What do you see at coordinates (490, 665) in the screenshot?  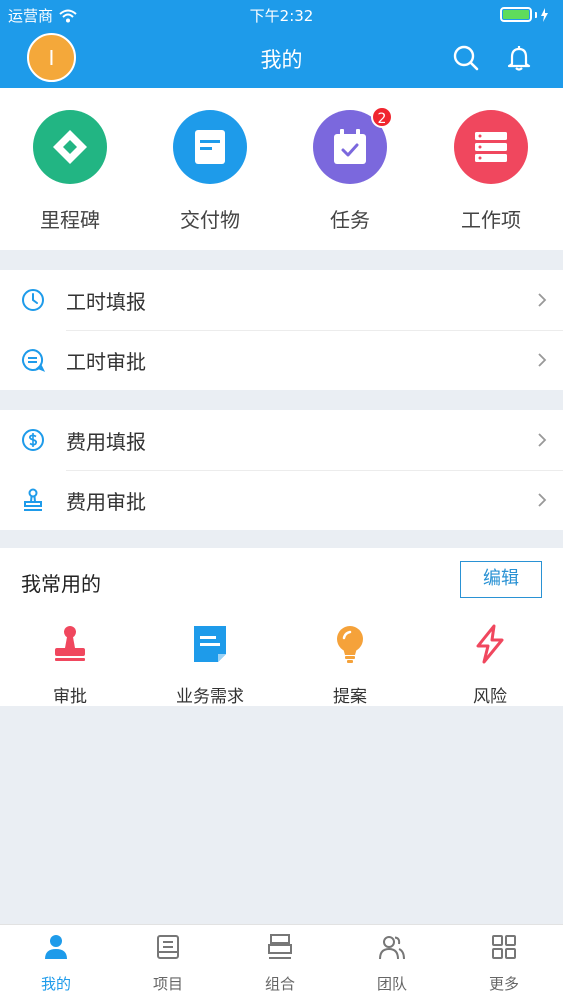 I see `favorite-risk: 风险` at bounding box center [490, 665].